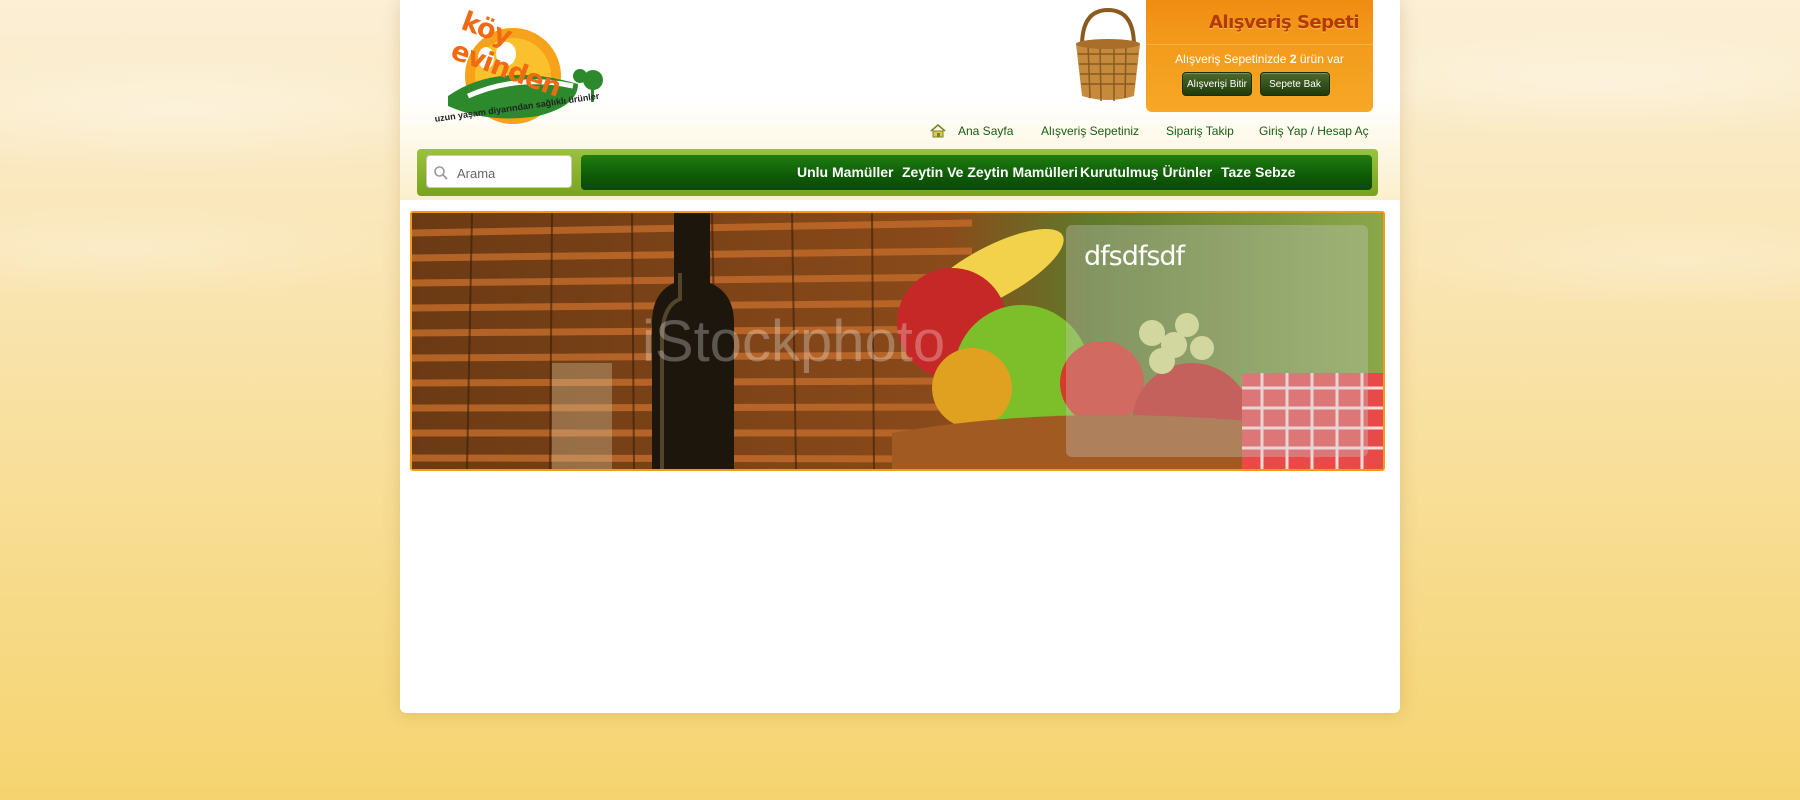 Image resolution: width=1800 pixels, height=800 pixels. What do you see at coordinates (1200, 131) in the screenshot?
I see `link-order-tracking: Sipariş Takip` at bounding box center [1200, 131].